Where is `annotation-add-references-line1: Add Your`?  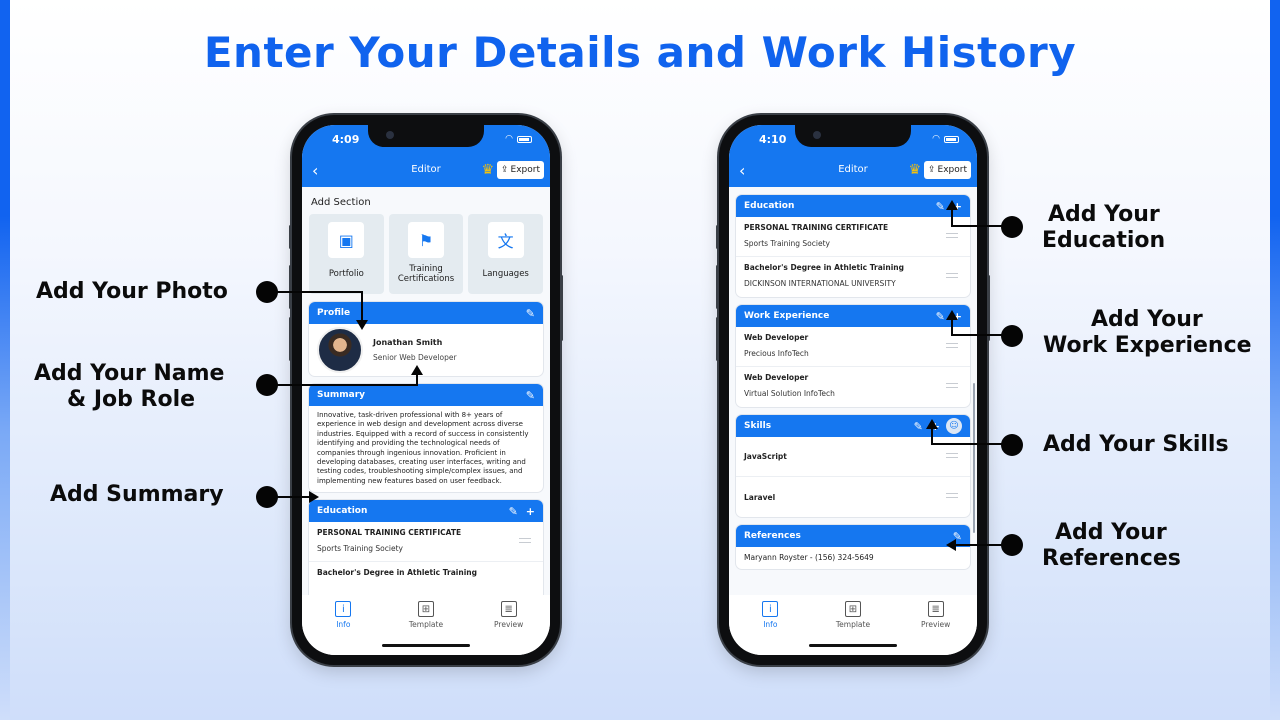 annotation-add-references-line1: Add Your is located at coordinates (1111, 532).